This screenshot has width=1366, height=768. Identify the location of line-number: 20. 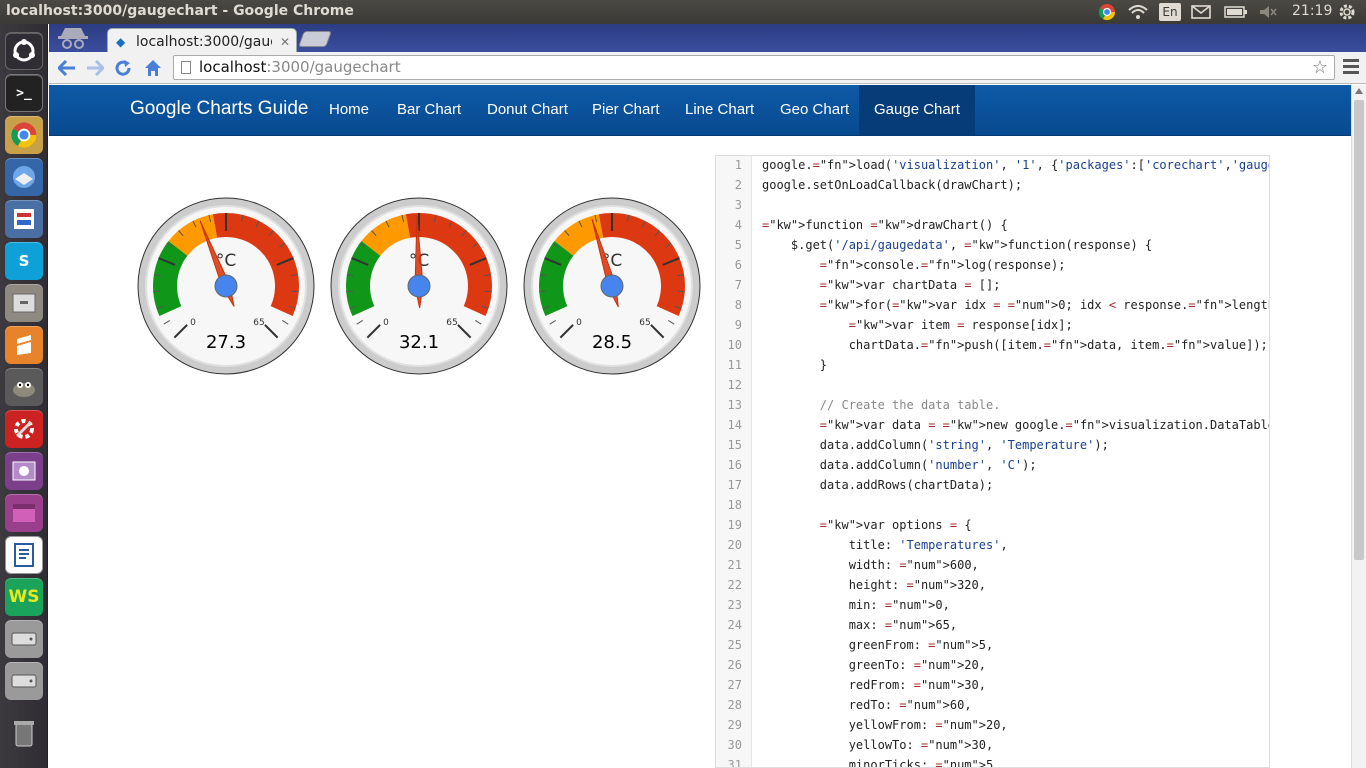
(734, 545).